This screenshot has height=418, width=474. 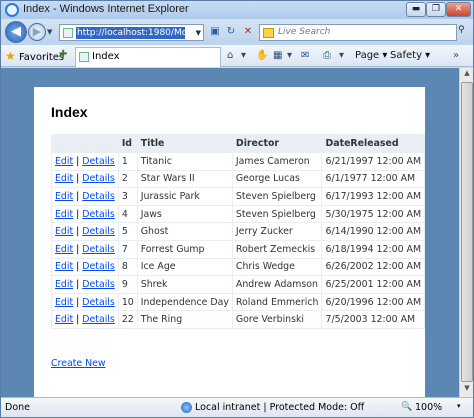 I want to click on security-zone: Local intranet | Protected Mode: Off, so click(x=279, y=407).